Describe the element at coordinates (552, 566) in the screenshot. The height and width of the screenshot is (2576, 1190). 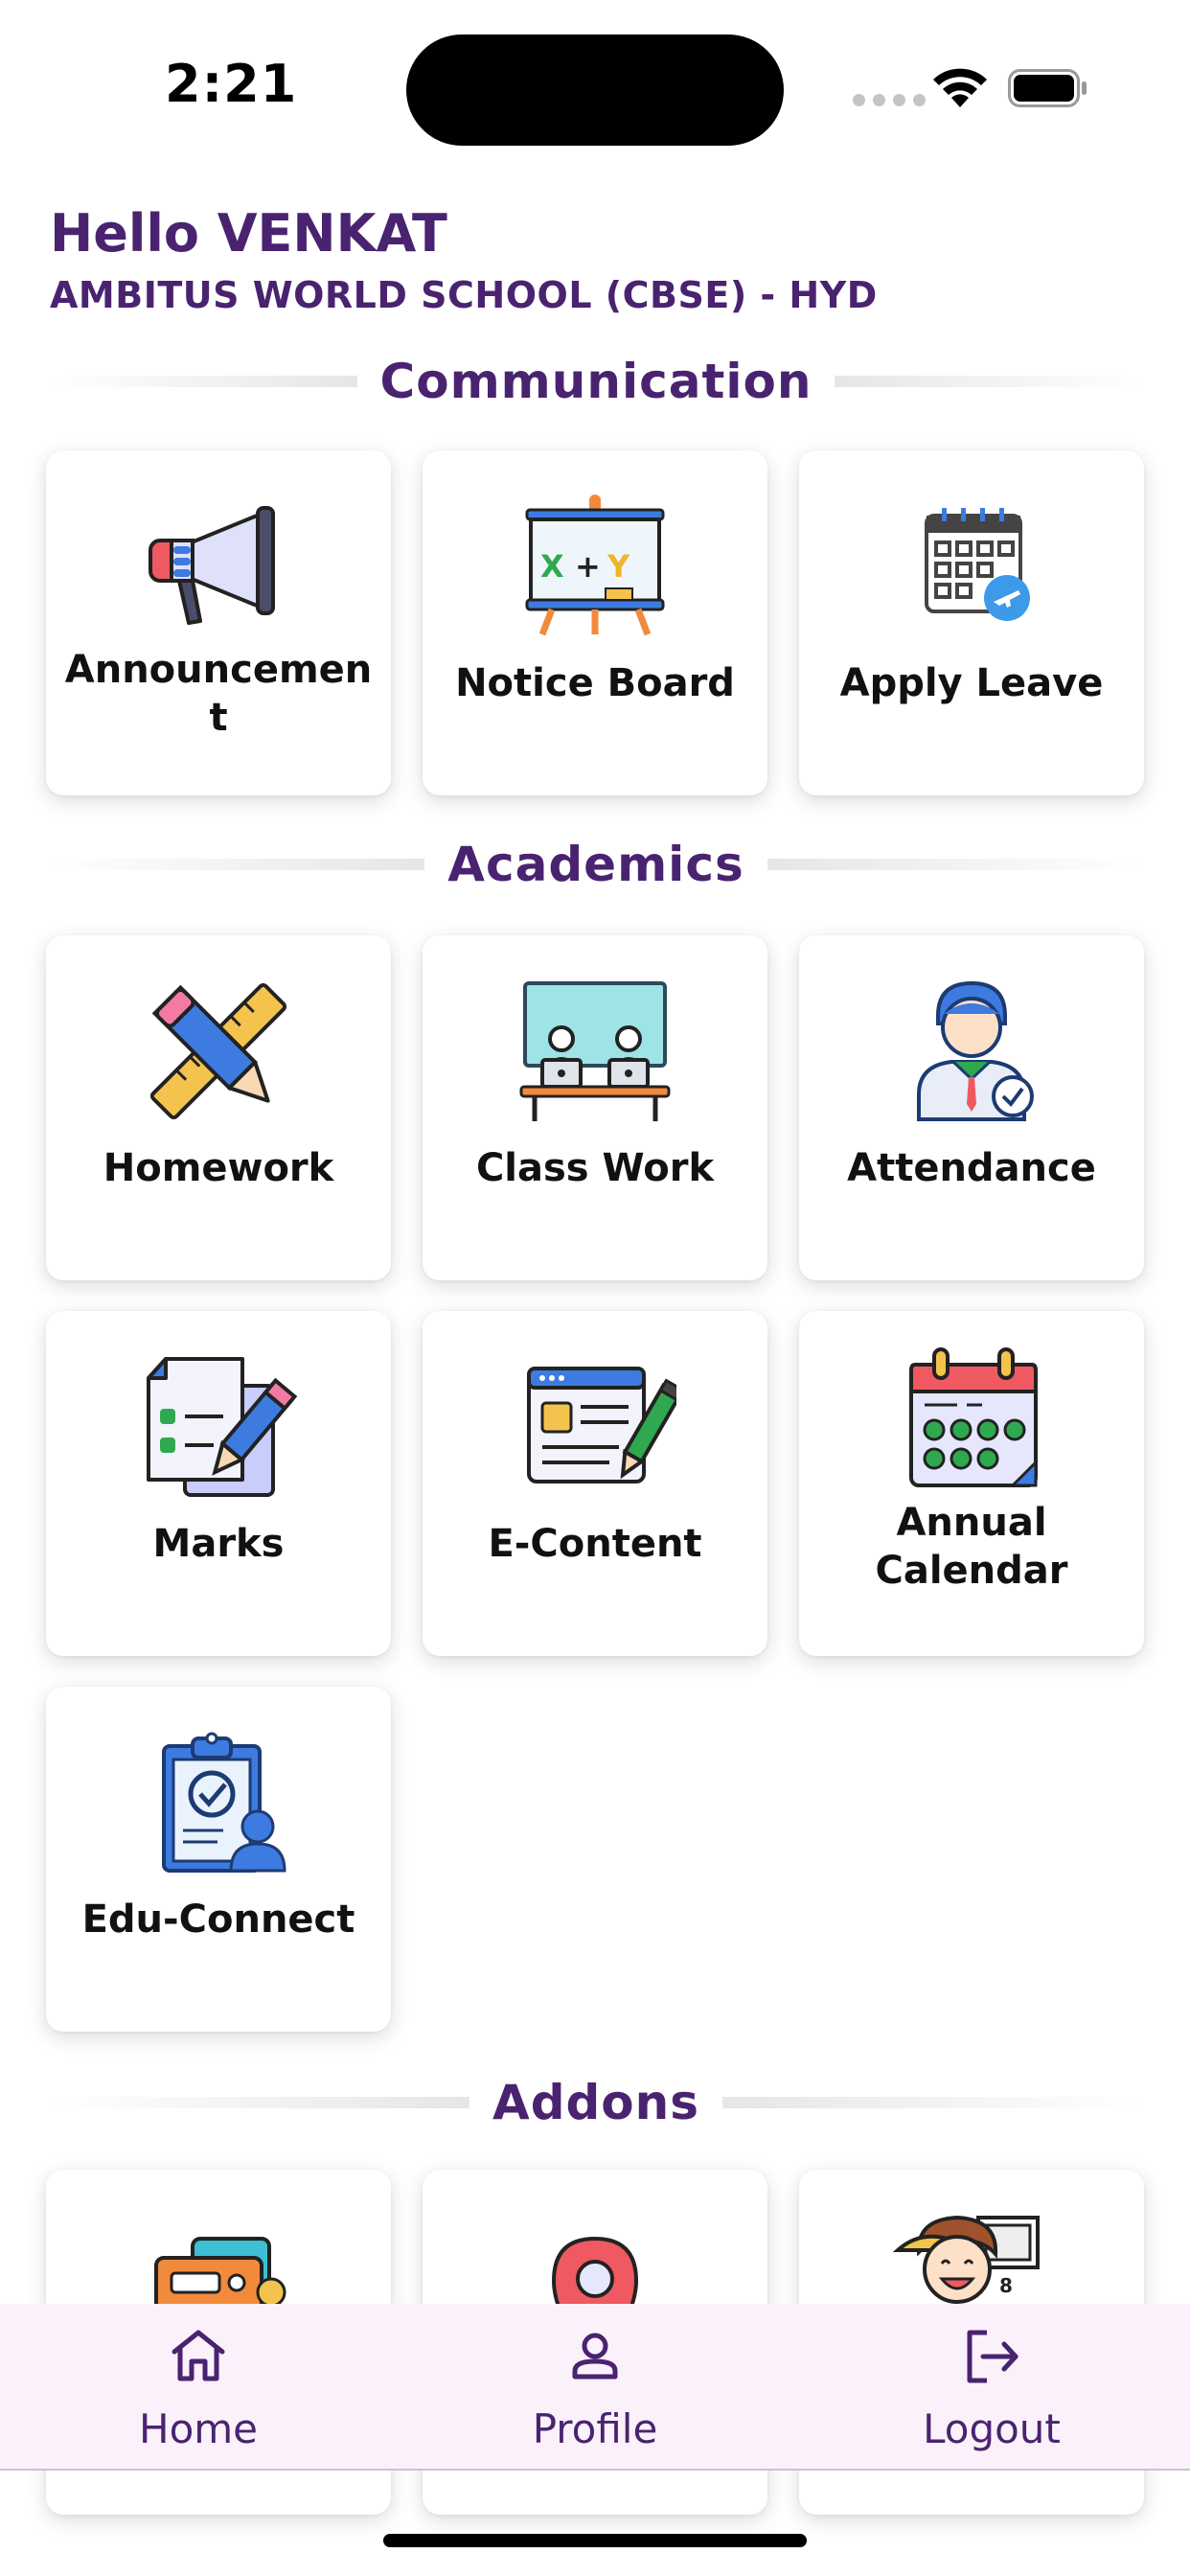
I see `svg-text: X` at that location.